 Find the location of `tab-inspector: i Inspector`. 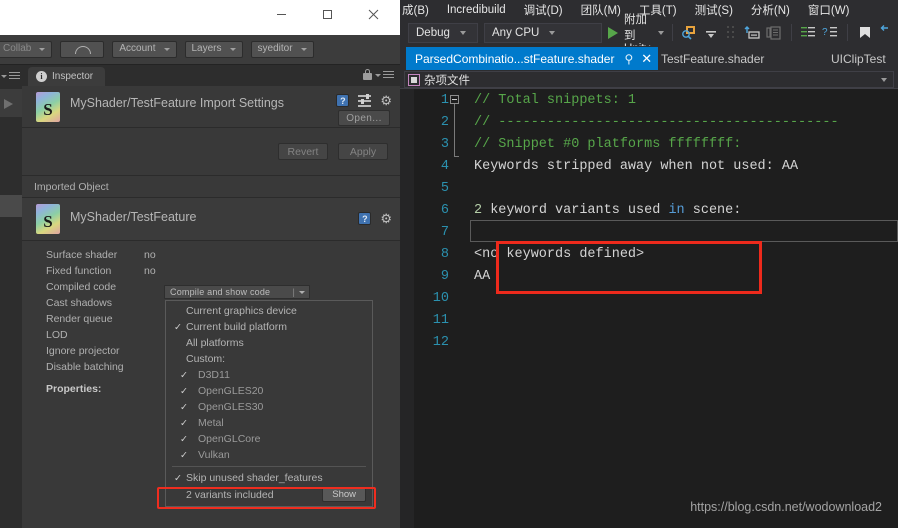

tab-inspector: i Inspector is located at coordinates (67, 76).